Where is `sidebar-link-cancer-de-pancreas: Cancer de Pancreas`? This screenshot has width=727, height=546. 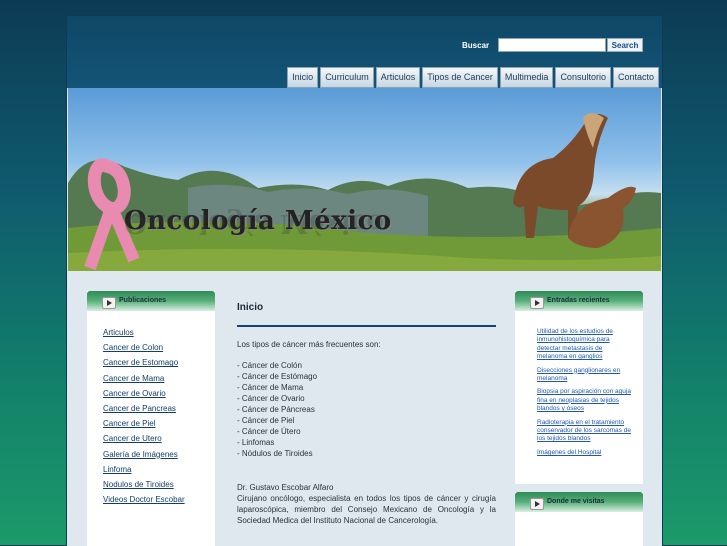
sidebar-link-cancer-de-pancreas: Cancer de Pancreas is located at coordinates (159, 408).